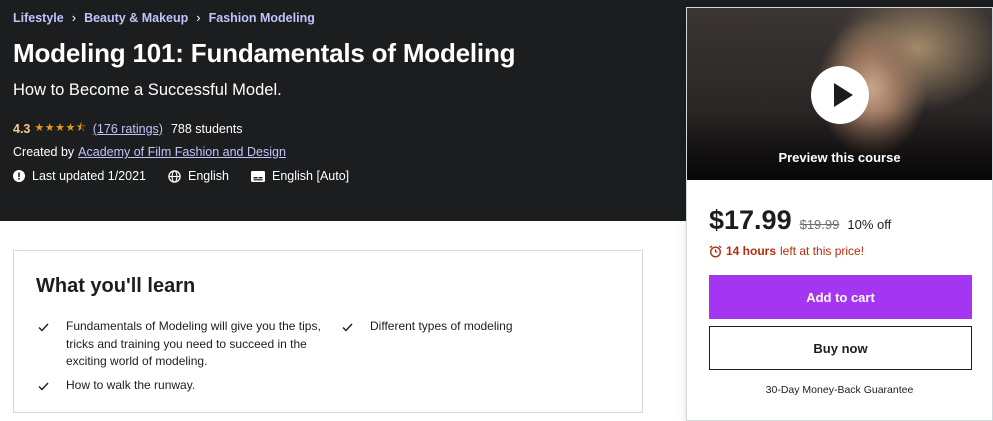  I want to click on rating-value: 4.3, so click(22, 128).